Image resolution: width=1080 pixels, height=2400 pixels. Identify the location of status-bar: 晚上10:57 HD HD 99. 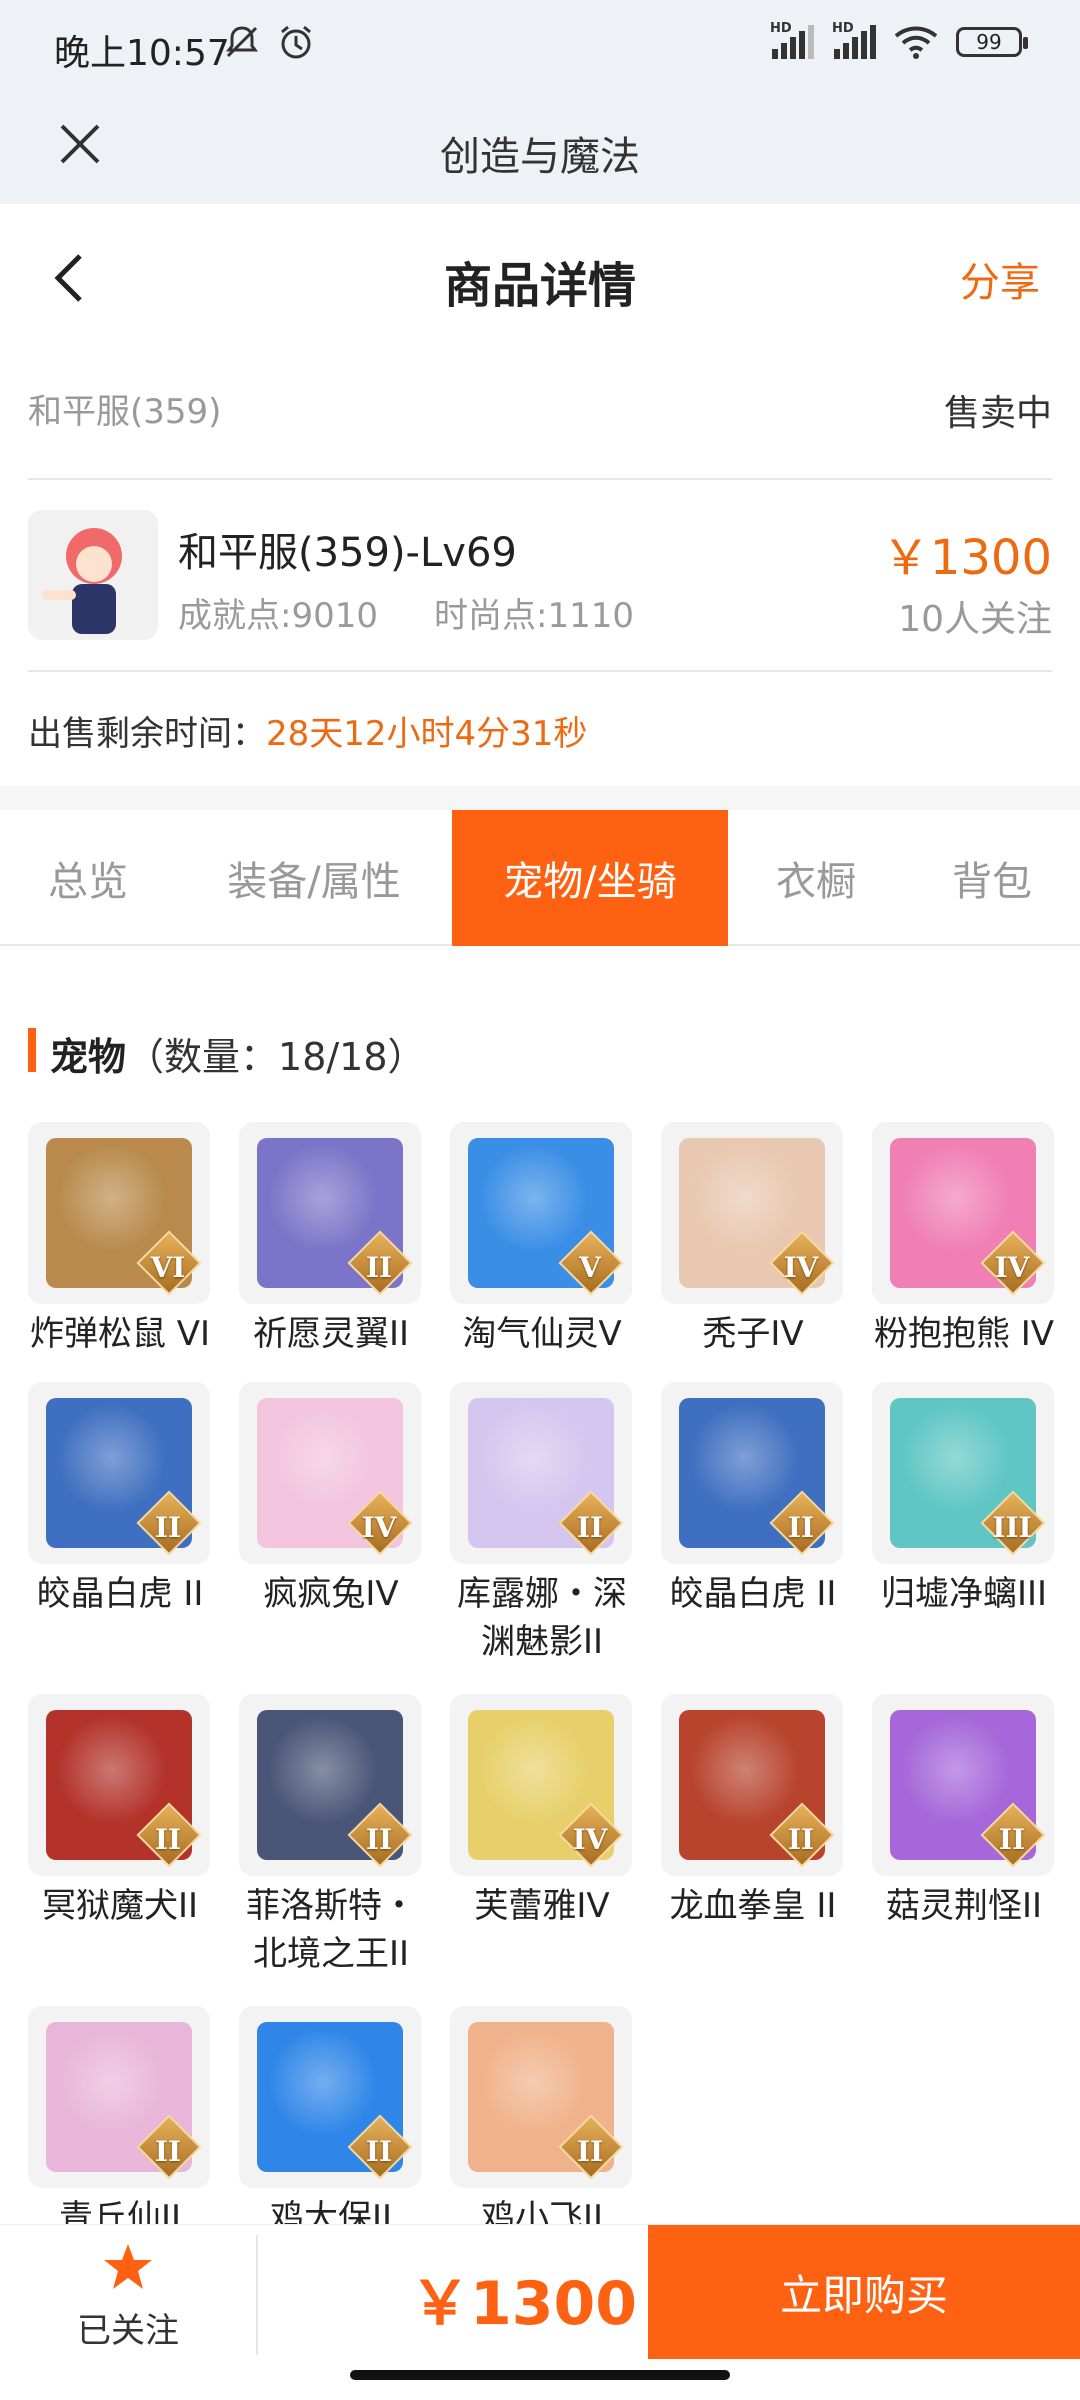
(540, 50).